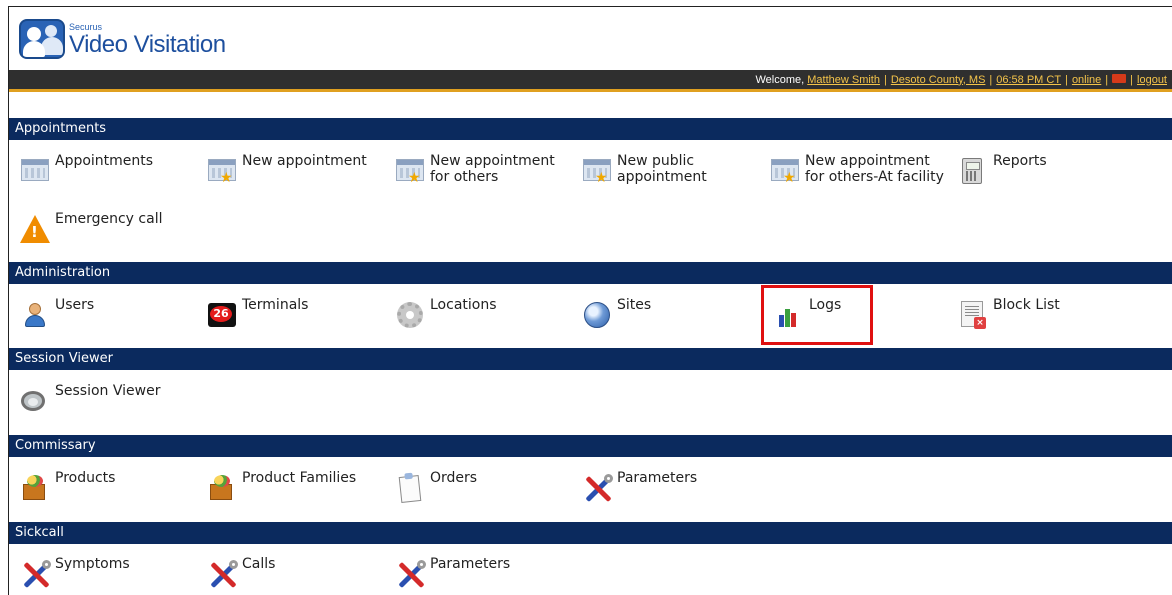 Image resolution: width=1172 pixels, height=595 pixels. I want to click on section-header-commissary: Commissary, so click(590, 446).